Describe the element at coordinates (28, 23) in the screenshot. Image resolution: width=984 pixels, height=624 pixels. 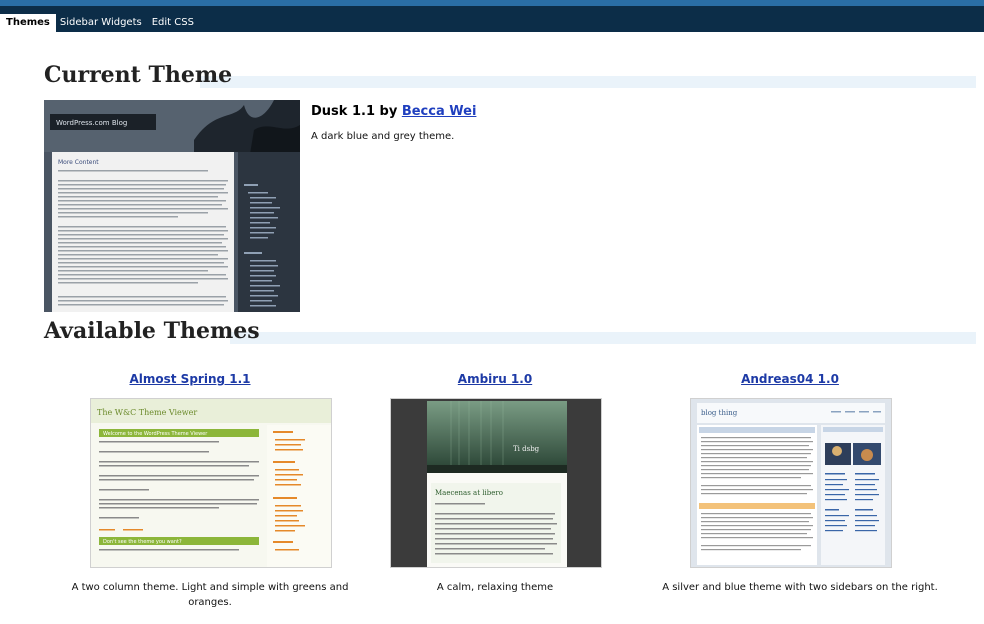
I see `tab-themes: Themes` at that location.